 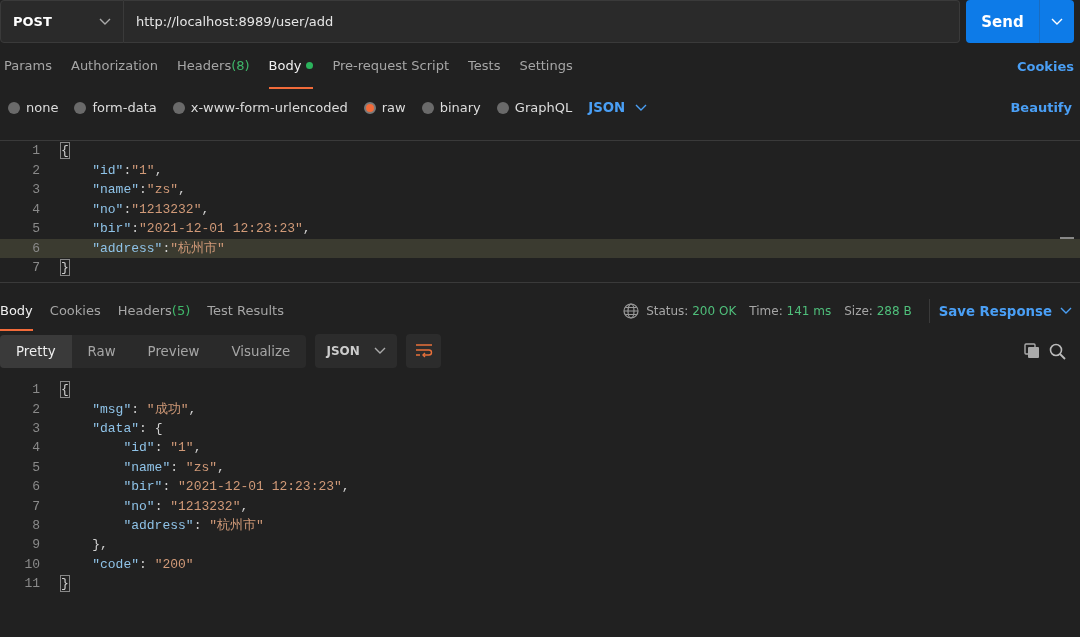 I want to click on url-field: http://localhost:8989/user/add, so click(x=542, y=21).